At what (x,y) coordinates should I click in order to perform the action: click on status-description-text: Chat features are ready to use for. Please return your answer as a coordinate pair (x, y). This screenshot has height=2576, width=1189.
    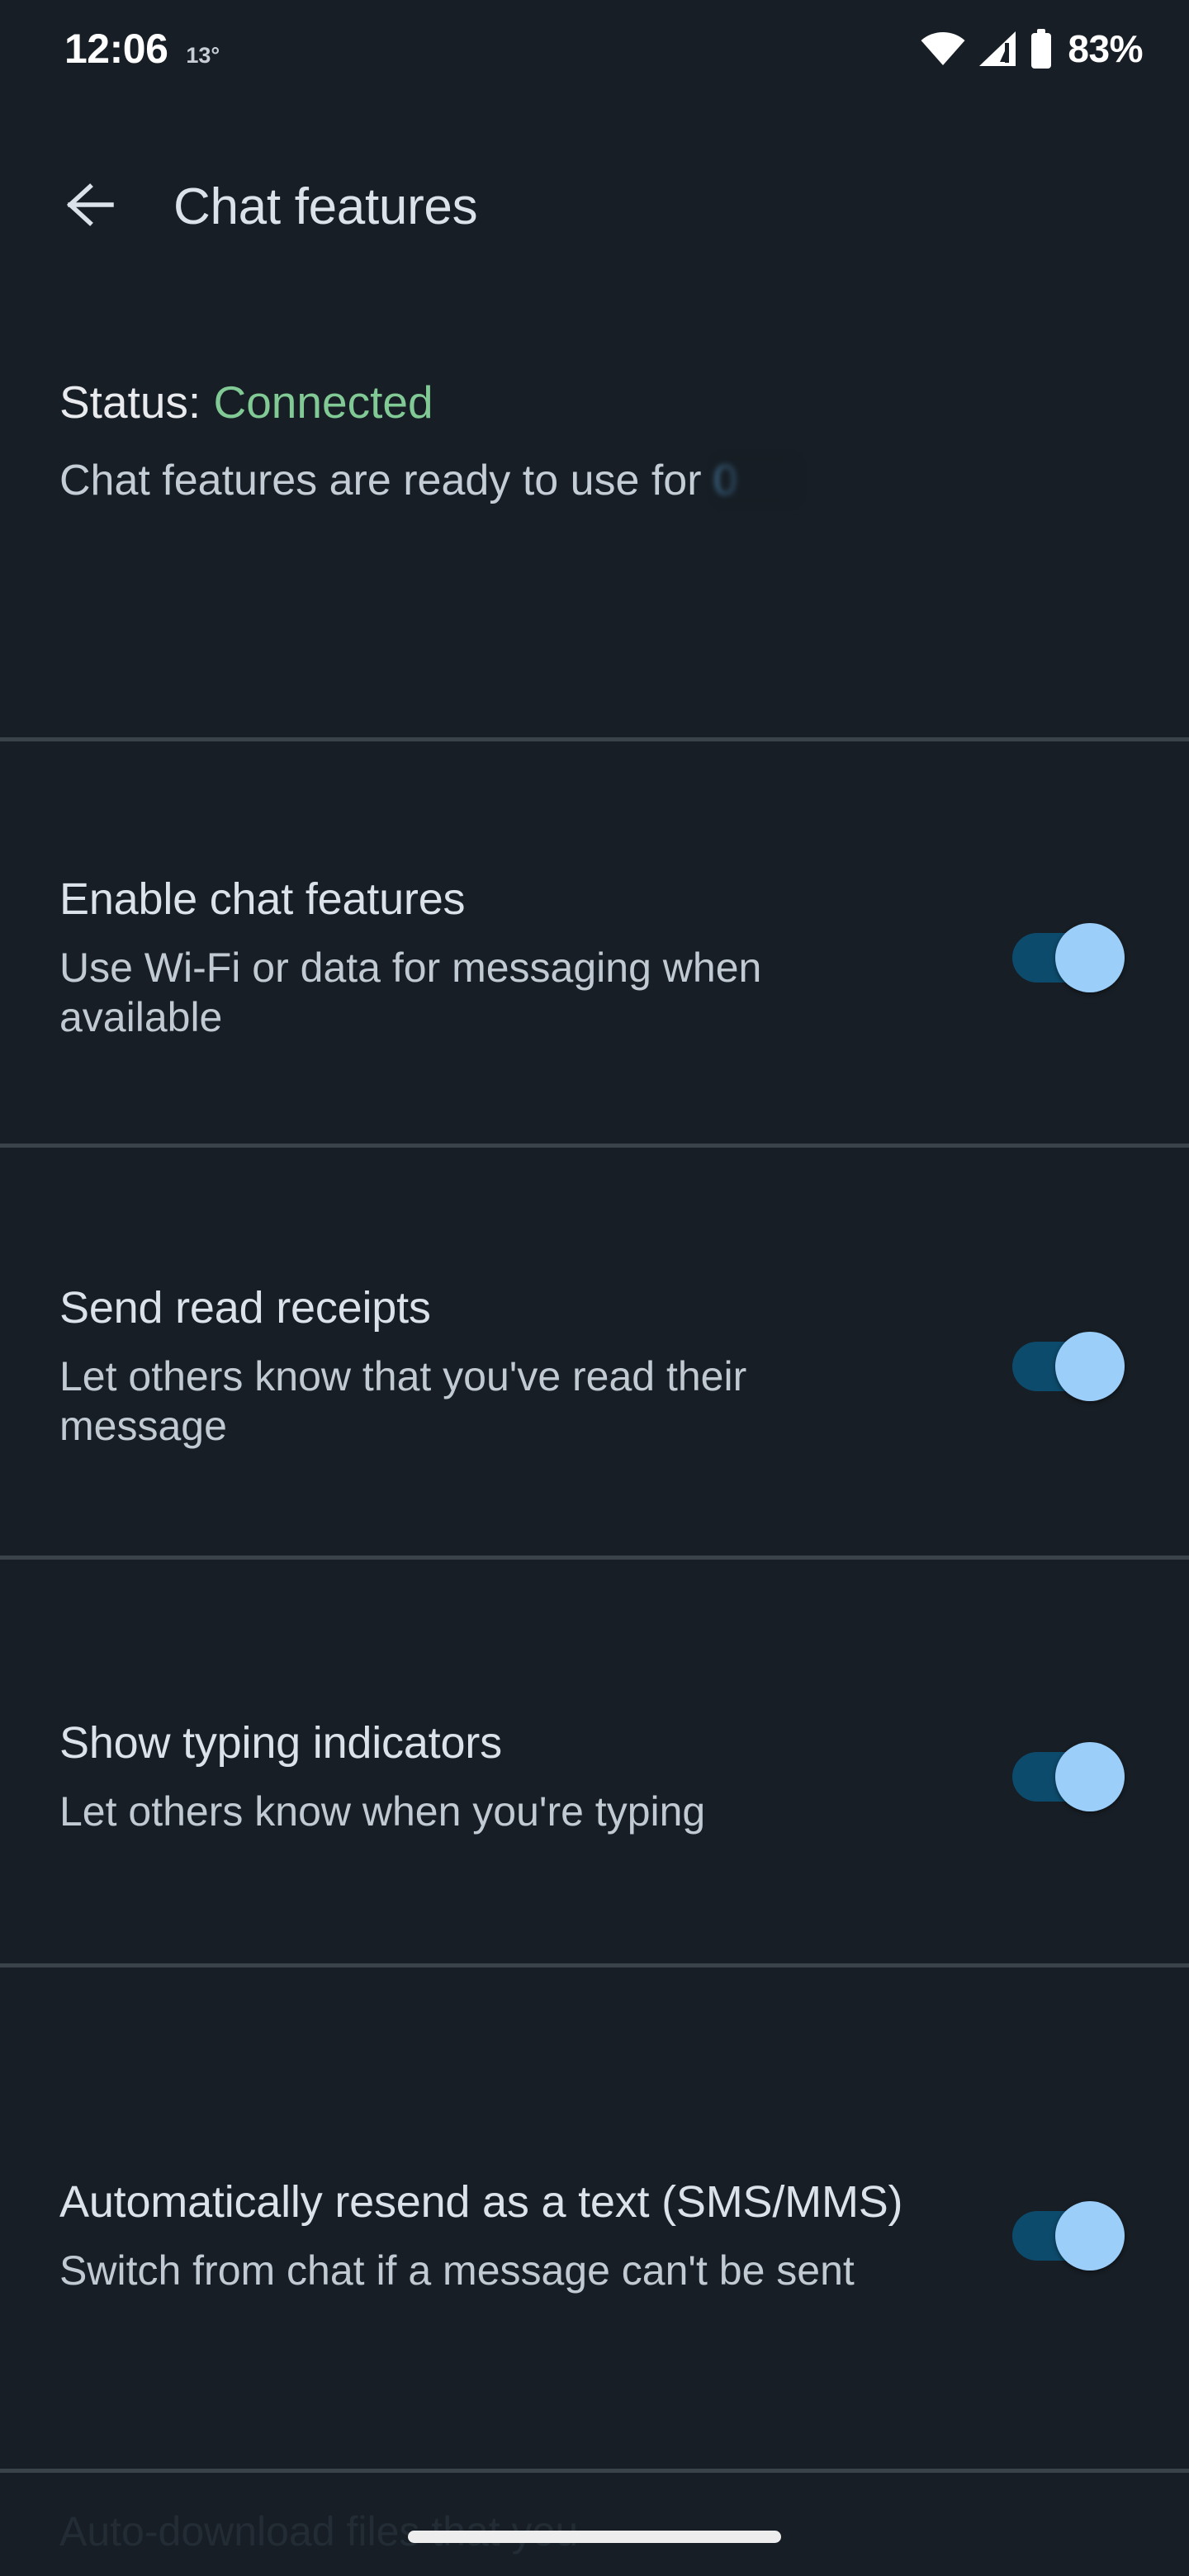
    Looking at the image, I should click on (386, 480).